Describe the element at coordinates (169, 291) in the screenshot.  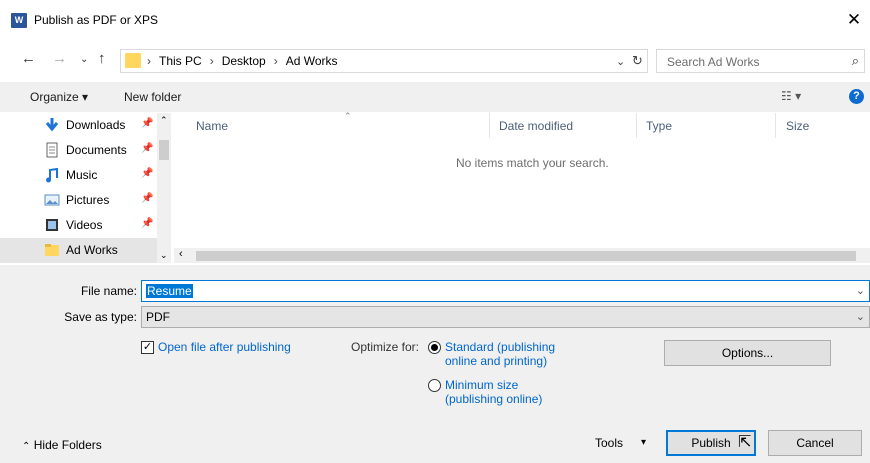
I see `file-name-value: Resume` at that location.